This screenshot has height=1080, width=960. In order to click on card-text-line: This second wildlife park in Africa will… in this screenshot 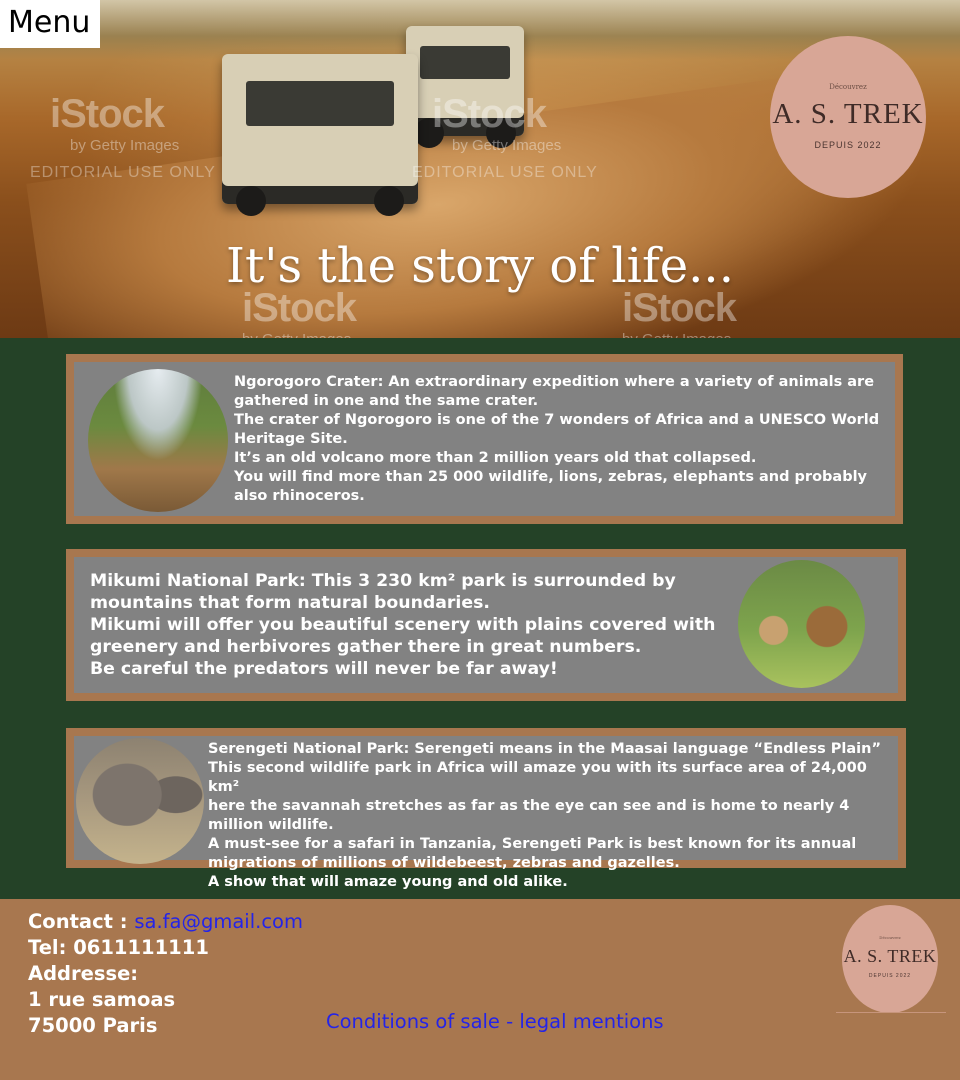, I will do `click(537, 777)`.